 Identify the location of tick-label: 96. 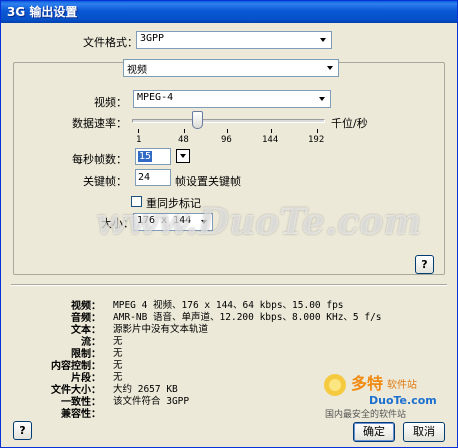
(226, 140).